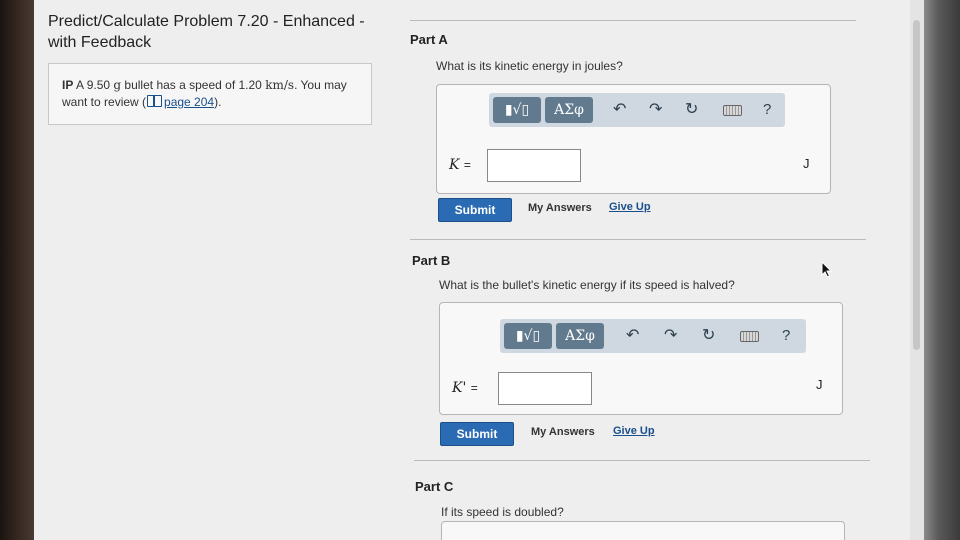 The width and height of the screenshot is (960, 540). What do you see at coordinates (786, 336) in the screenshot?
I see `part-b-help-icon: ?` at bounding box center [786, 336].